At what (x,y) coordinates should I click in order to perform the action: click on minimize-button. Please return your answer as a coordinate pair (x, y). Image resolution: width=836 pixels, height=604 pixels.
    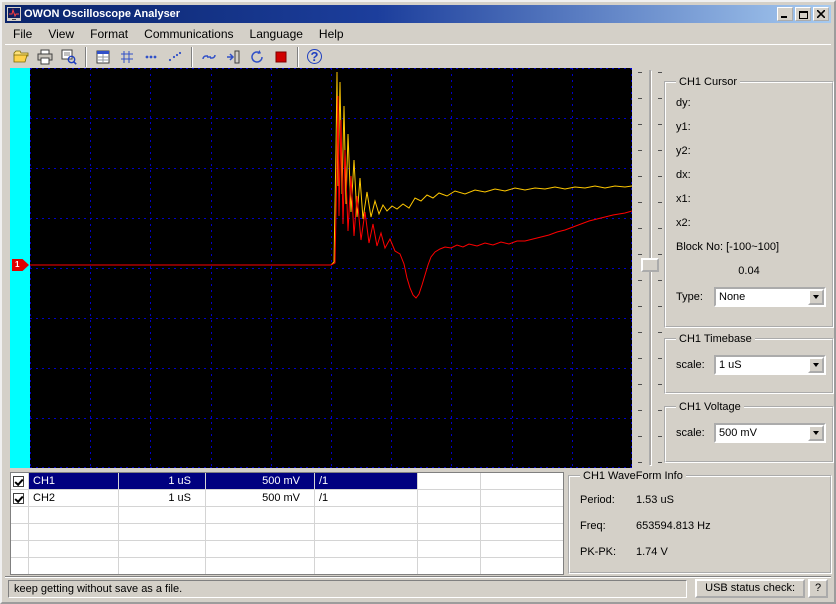
    Looking at the image, I should click on (785, 14).